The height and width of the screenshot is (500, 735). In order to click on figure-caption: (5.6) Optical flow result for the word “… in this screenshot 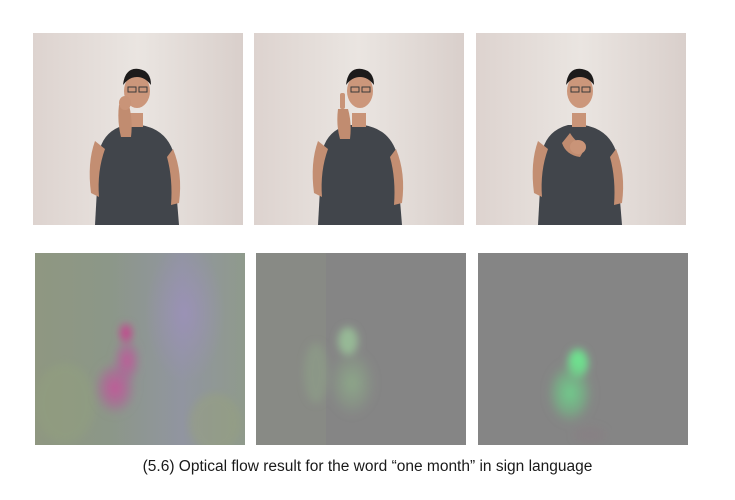, I will do `click(367, 466)`.